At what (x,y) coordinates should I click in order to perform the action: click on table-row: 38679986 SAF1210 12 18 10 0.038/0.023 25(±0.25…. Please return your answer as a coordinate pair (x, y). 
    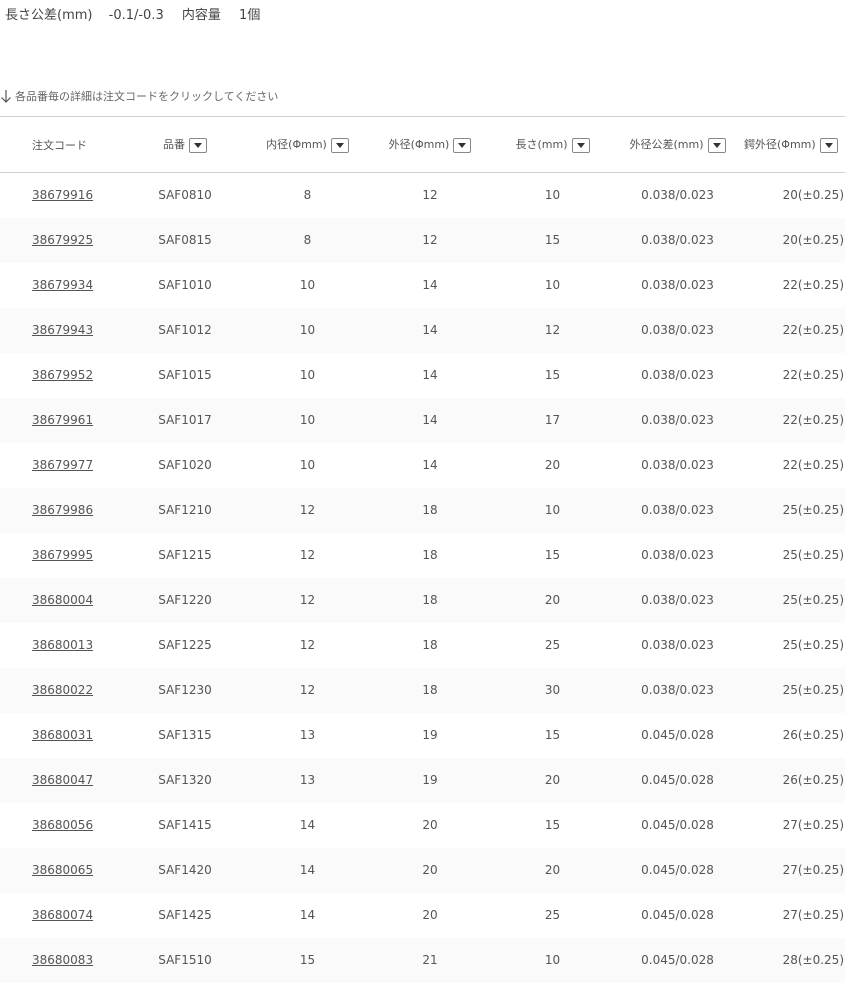
    Looking at the image, I should click on (422, 510).